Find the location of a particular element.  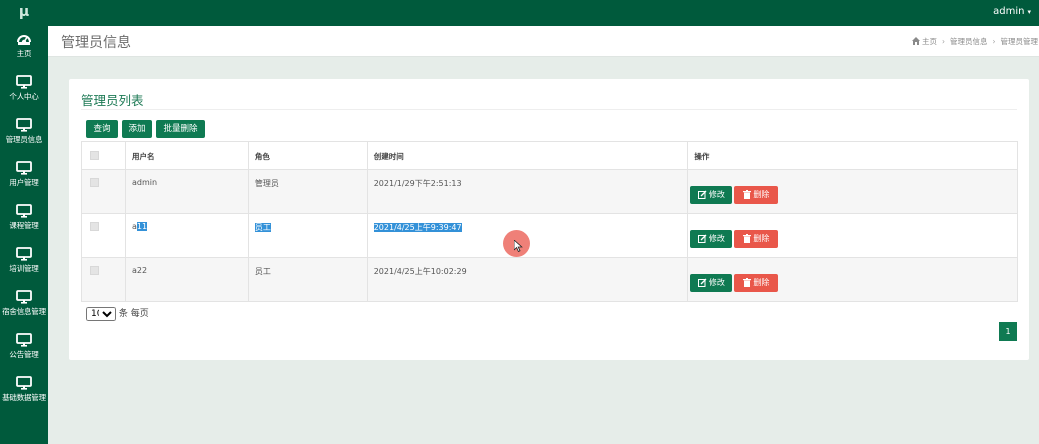

page-header: 管理员信息 主页 › 管理员信息 › 管理员管理 is located at coordinates (543, 41).